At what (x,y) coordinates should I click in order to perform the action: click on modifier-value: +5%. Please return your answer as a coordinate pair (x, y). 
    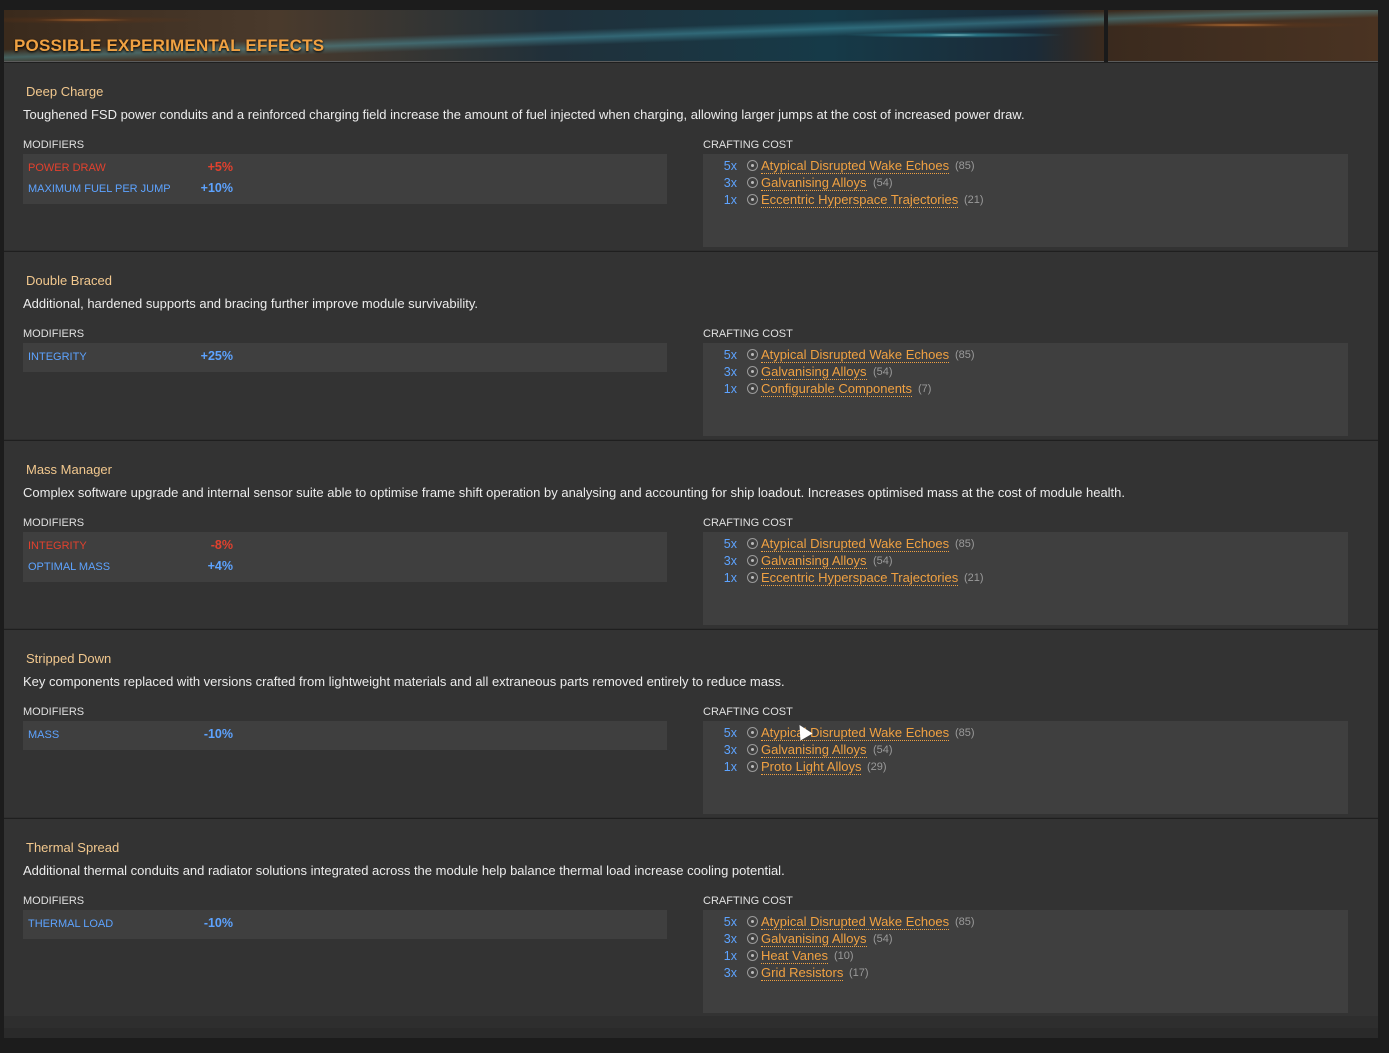
    Looking at the image, I should click on (220, 167).